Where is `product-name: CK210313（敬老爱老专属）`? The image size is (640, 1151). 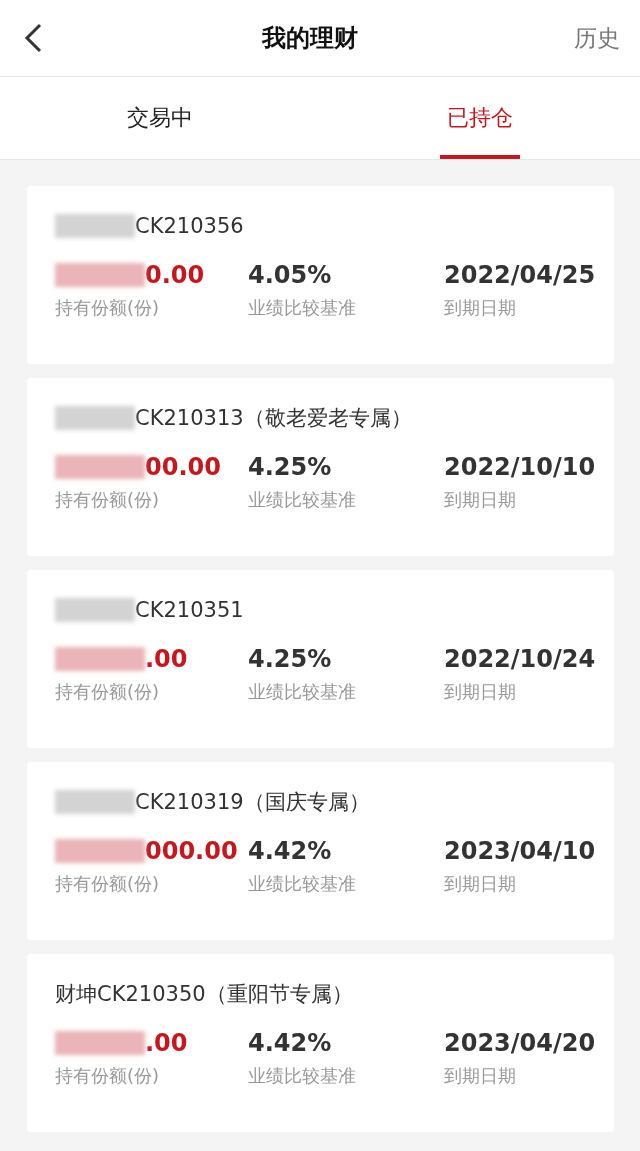 product-name: CK210313（敬老爱老专属） is located at coordinates (273, 418).